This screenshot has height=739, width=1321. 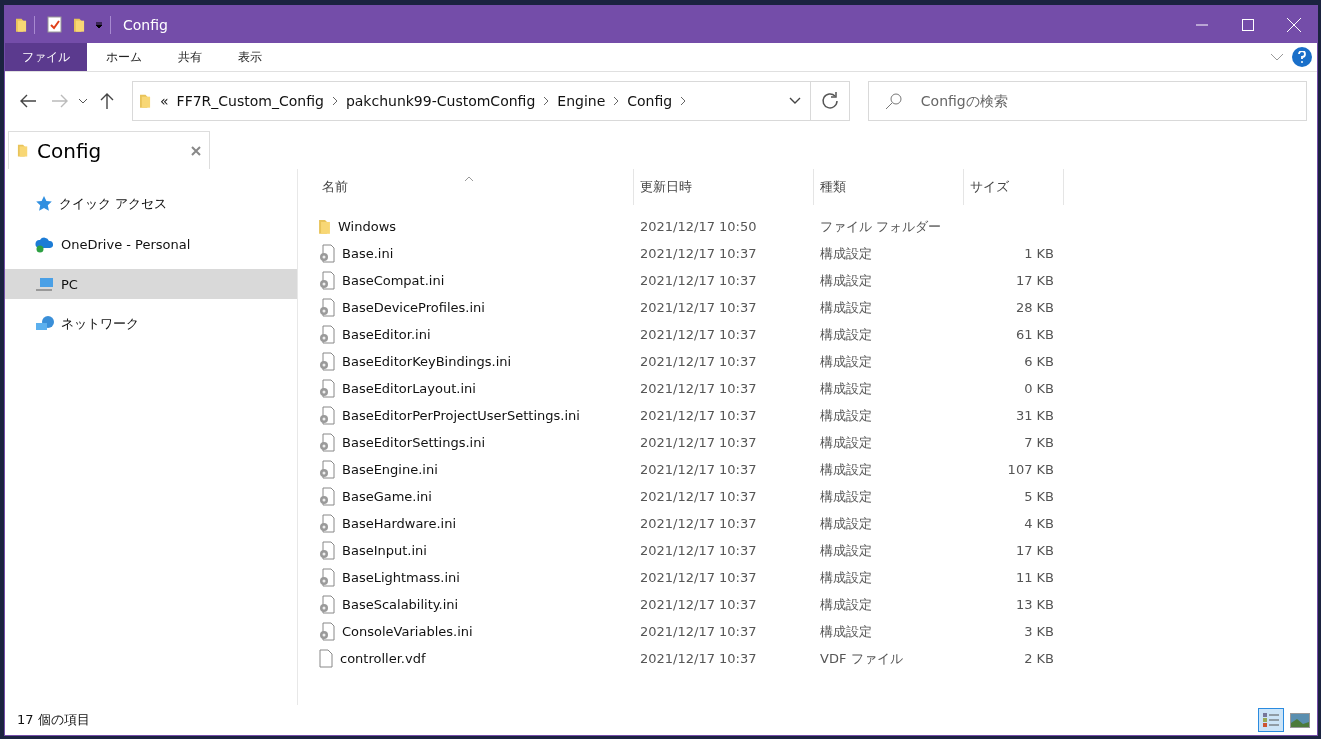 I want to click on breadcrumb-overflow: «, so click(x=164, y=100).